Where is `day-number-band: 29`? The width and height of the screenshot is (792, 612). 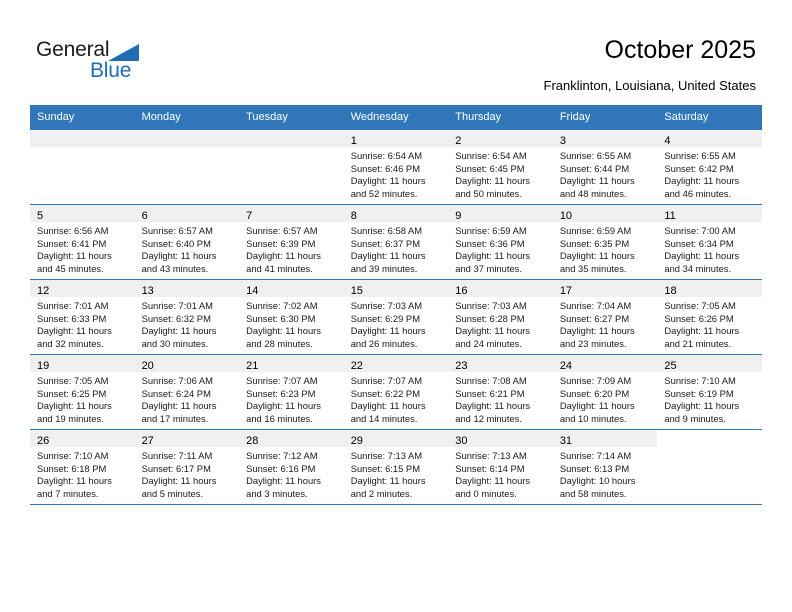 day-number-band: 29 is located at coordinates (396, 438).